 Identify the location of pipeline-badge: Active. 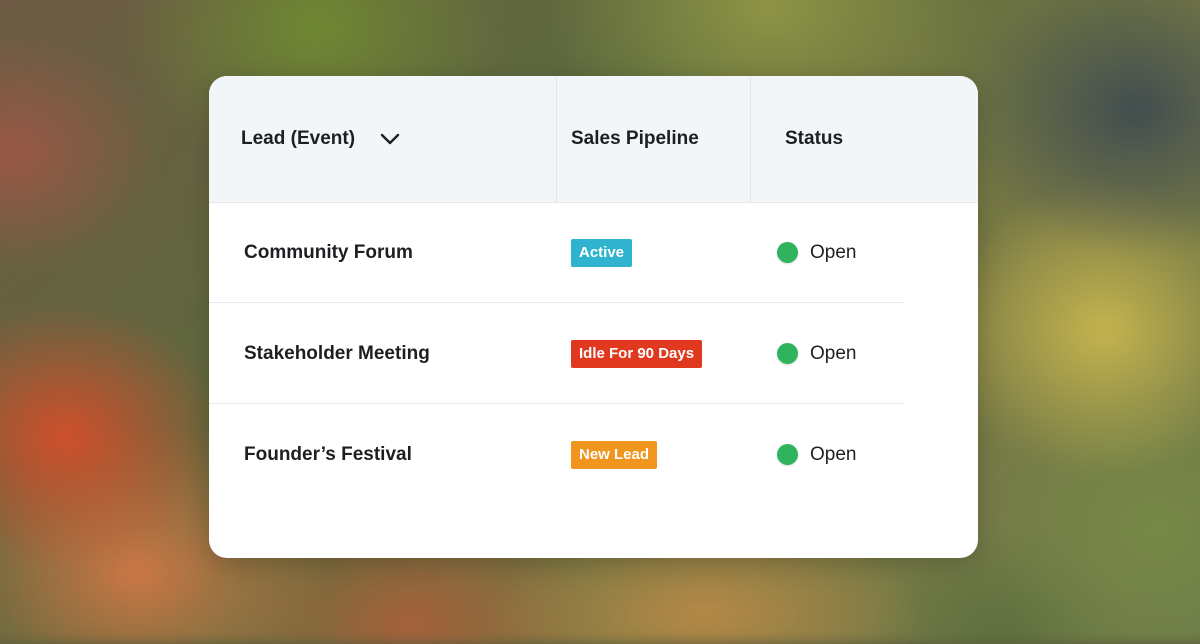
(602, 252).